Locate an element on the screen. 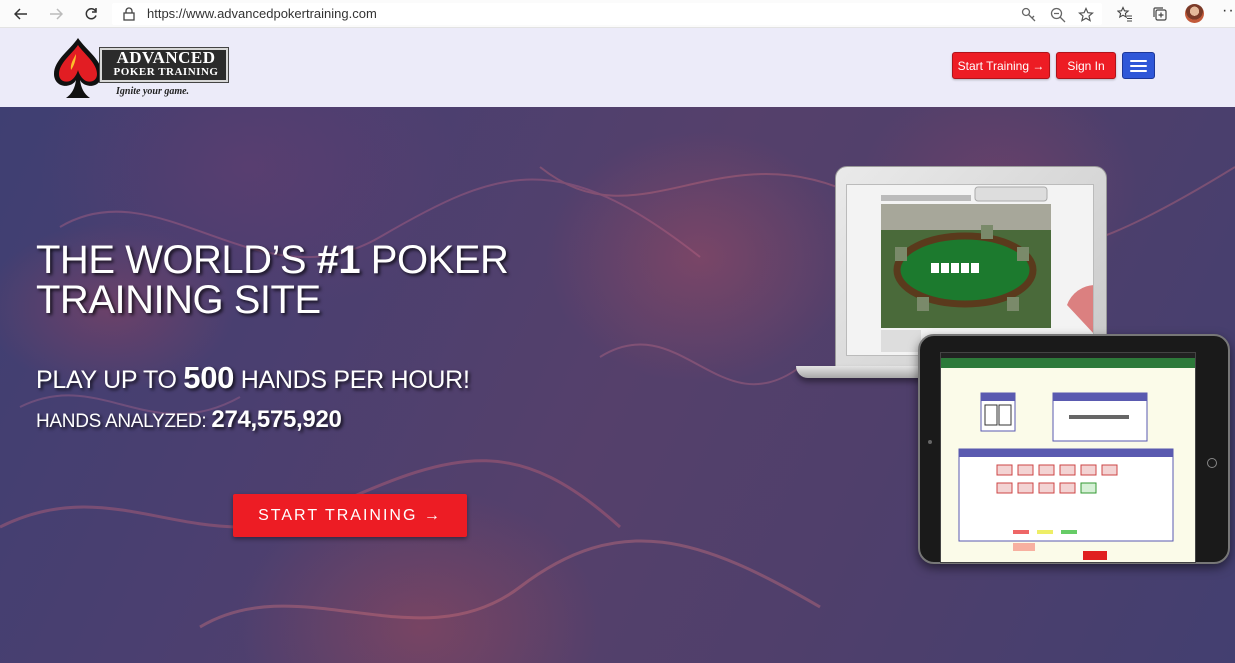 The width and height of the screenshot is (1235, 663). strategy-chart-image is located at coordinates (1068, 457).